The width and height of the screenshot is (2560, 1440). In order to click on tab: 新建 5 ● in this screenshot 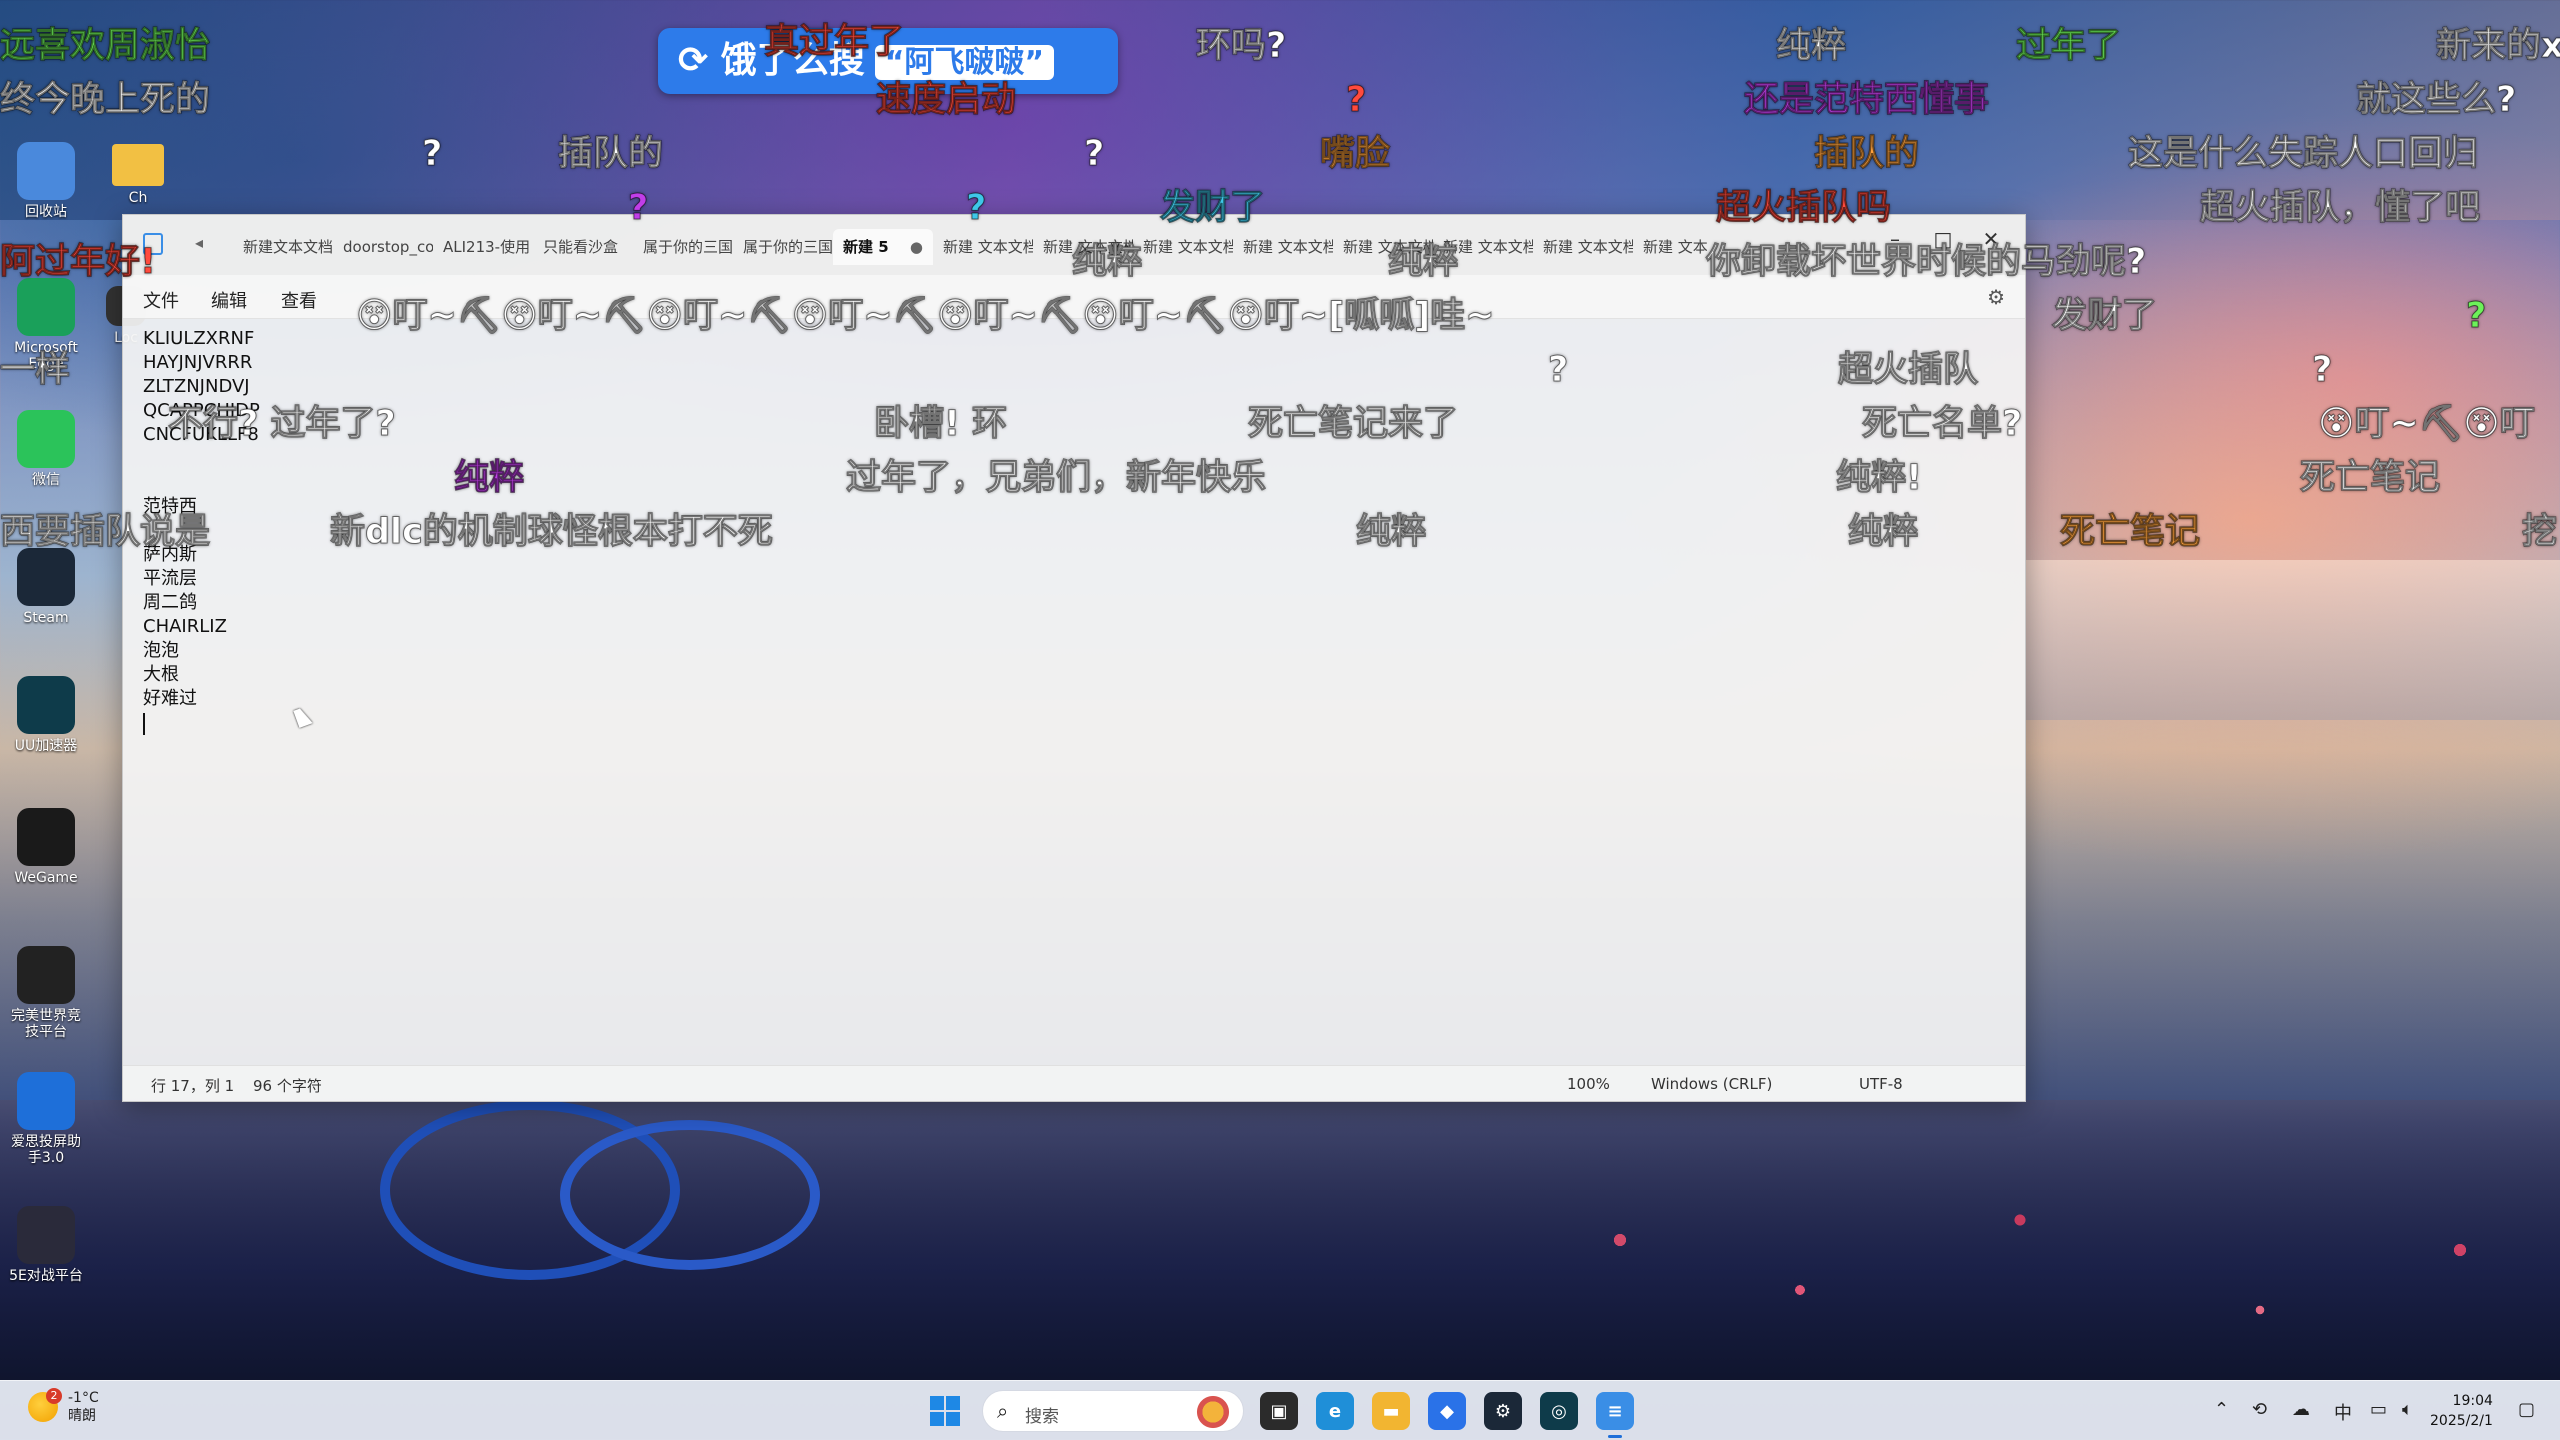, I will do `click(883, 247)`.